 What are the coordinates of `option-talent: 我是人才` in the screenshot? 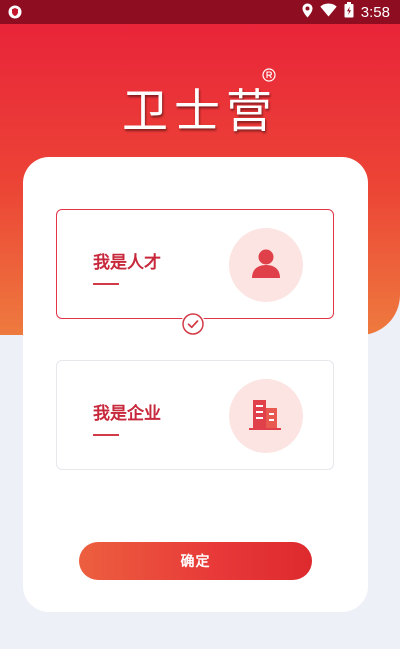 It's located at (195, 264).